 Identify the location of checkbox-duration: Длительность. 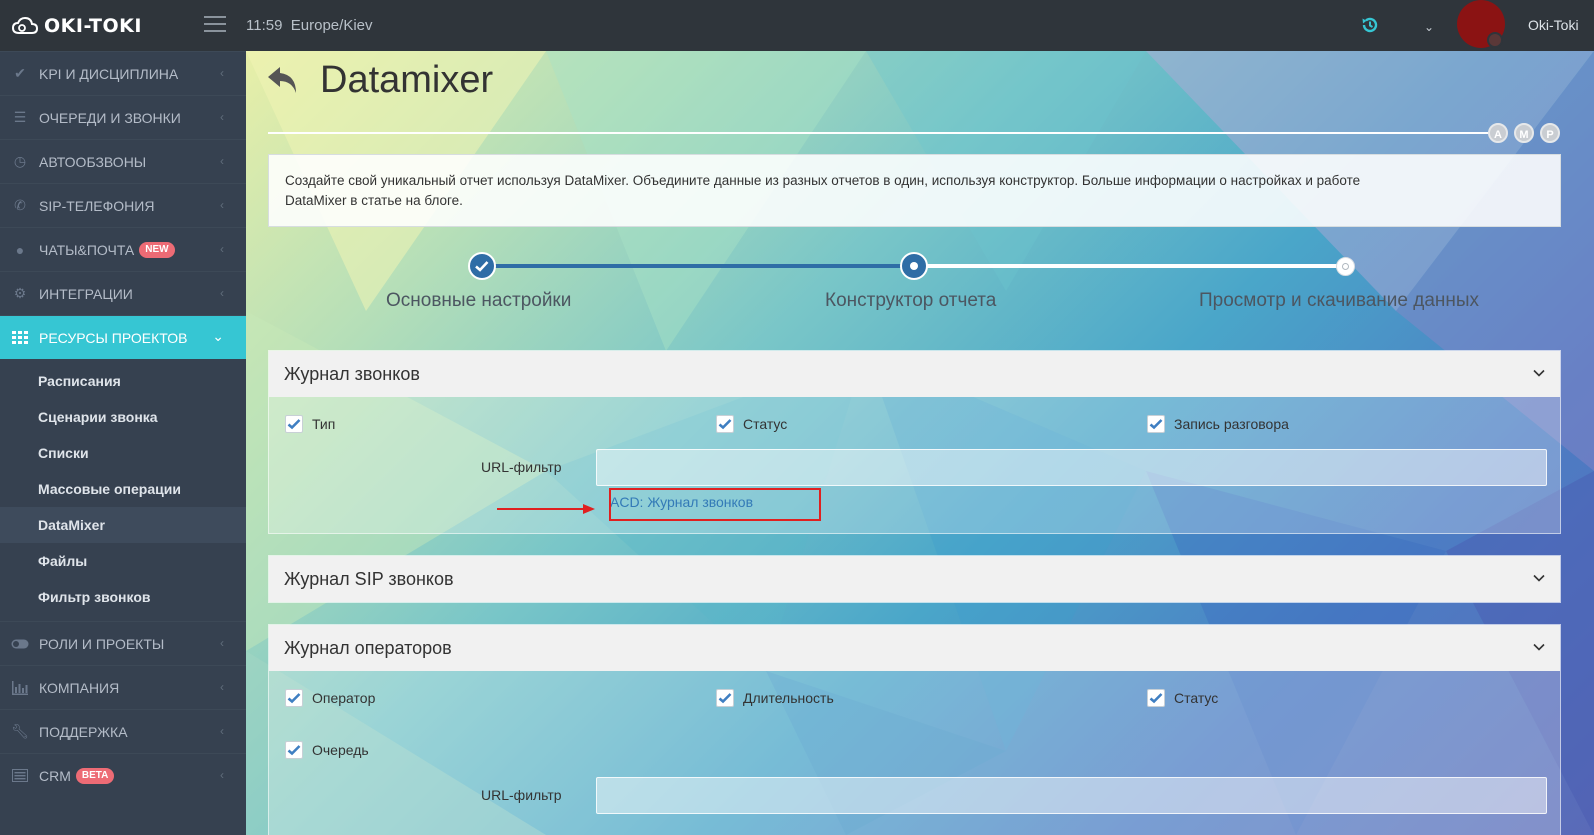
(775, 698).